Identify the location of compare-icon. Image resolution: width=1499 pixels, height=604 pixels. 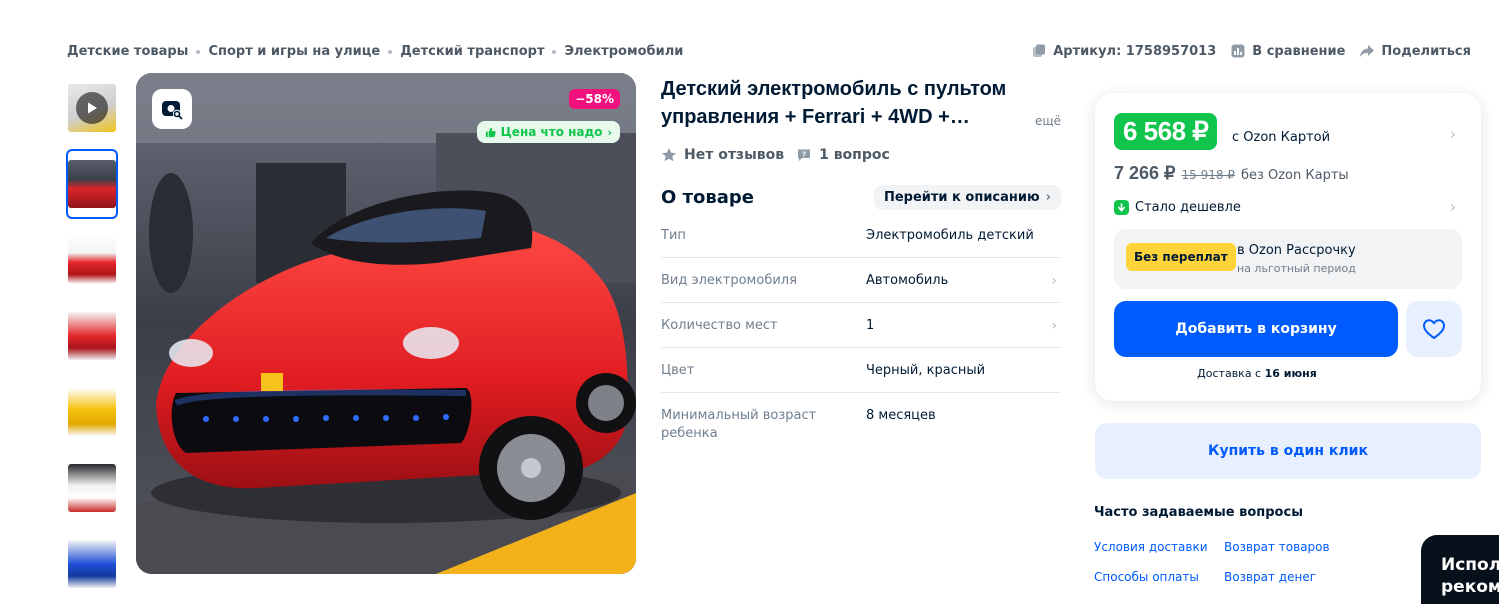
(1238, 51).